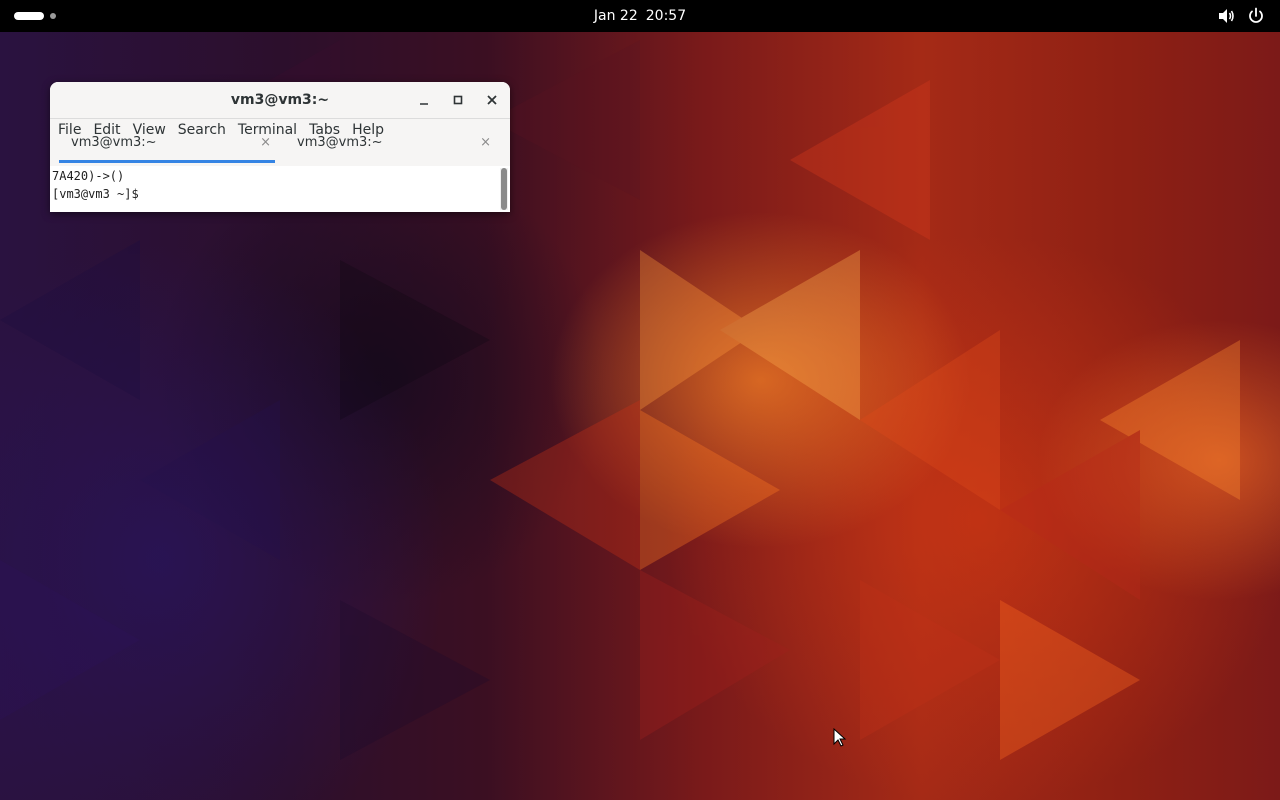 This screenshot has height=800, width=1280. Describe the element at coordinates (390, 143) in the screenshot. I see `tab-2: vm3@vm3:~ ×` at that location.